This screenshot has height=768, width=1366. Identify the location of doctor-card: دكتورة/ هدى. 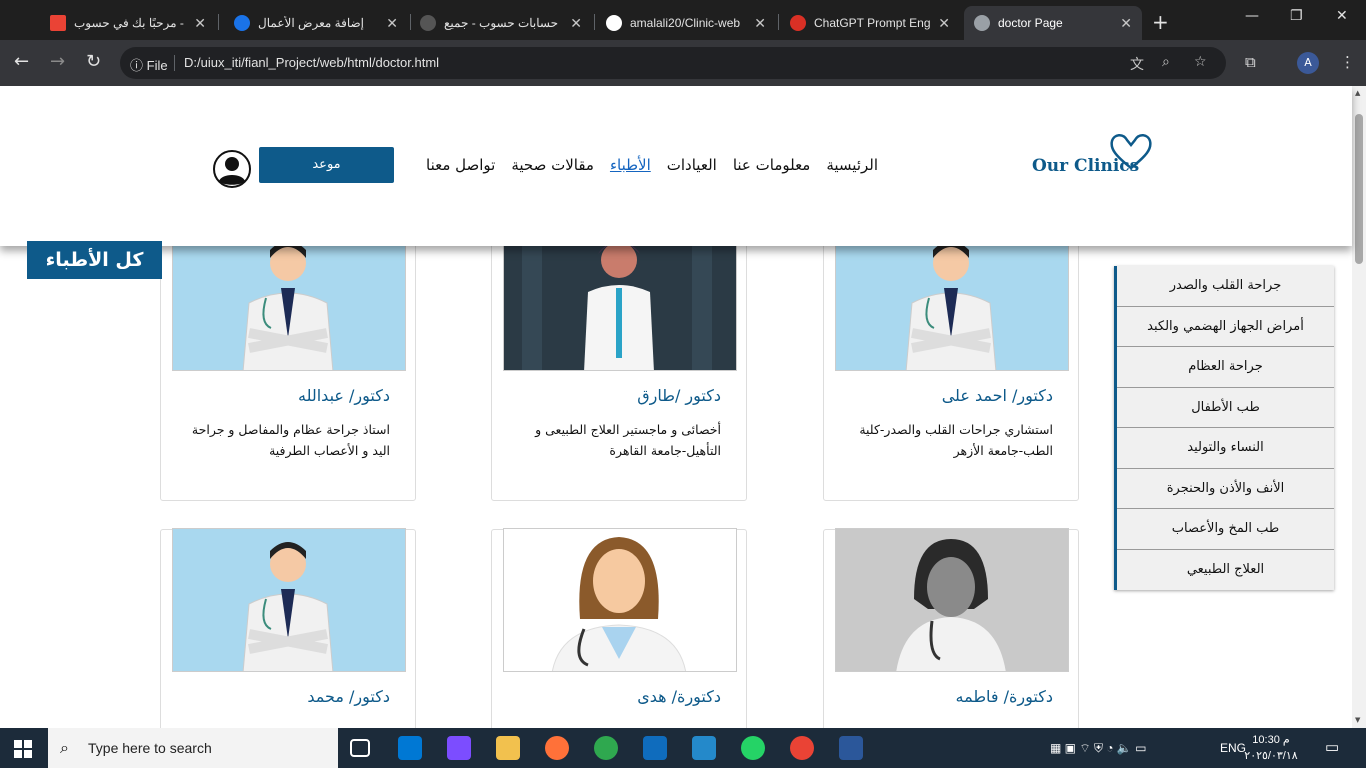
(619, 628).